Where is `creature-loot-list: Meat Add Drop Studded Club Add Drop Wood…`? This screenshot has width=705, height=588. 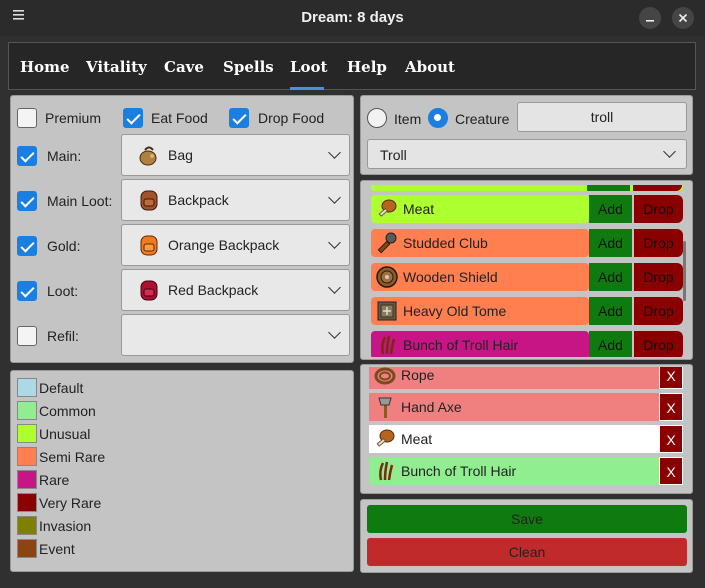
creature-loot-list: Meat Add Drop Studded Club Add Drop Wood… is located at coordinates (528, 271).